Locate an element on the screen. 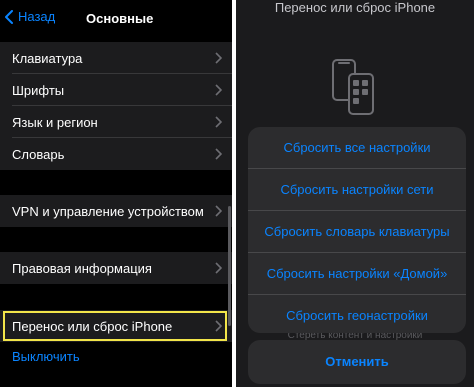 Image resolution: width=474 pixels, height=387 pixels. back-button: Назад is located at coordinates (30, 16).